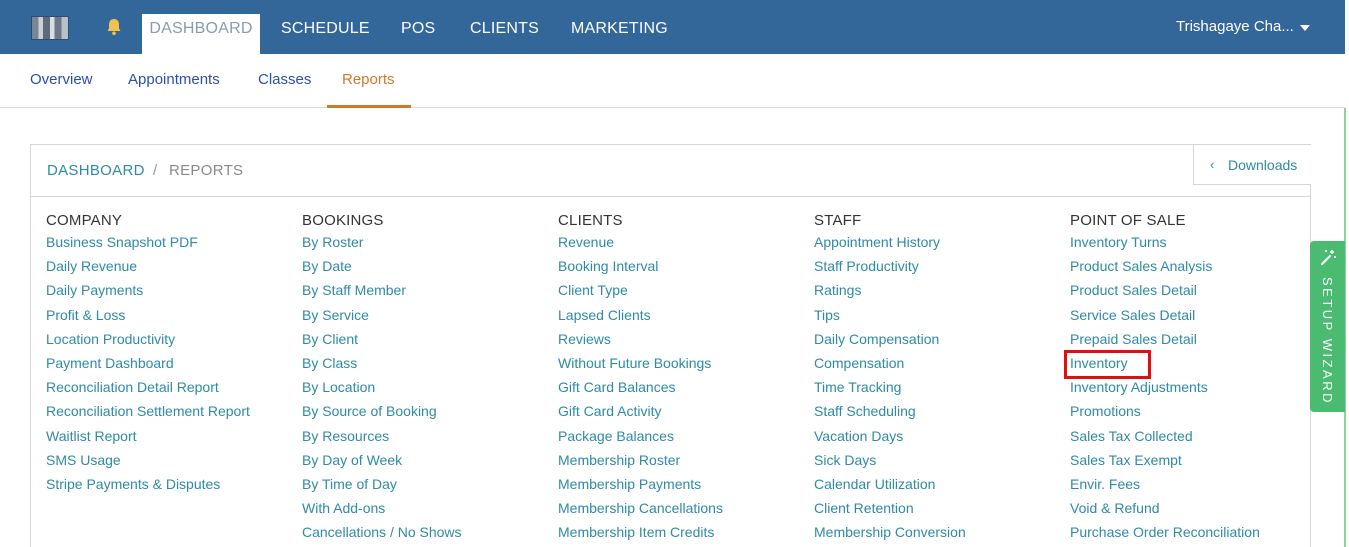 The image size is (1349, 547). Describe the element at coordinates (1165, 246) in the screenshot. I see `report-link: Inventory Turns` at that location.